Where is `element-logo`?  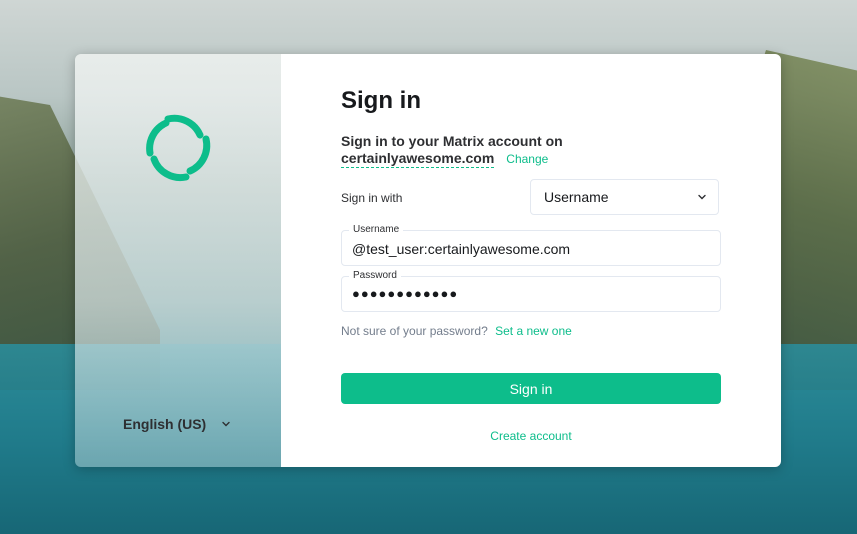 element-logo is located at coordinates (178, 148).